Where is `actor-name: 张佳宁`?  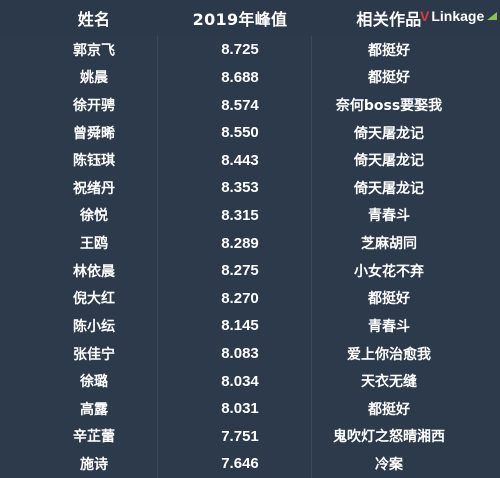
actor-name: 张佳宁 is located at coordinates (94, 354).